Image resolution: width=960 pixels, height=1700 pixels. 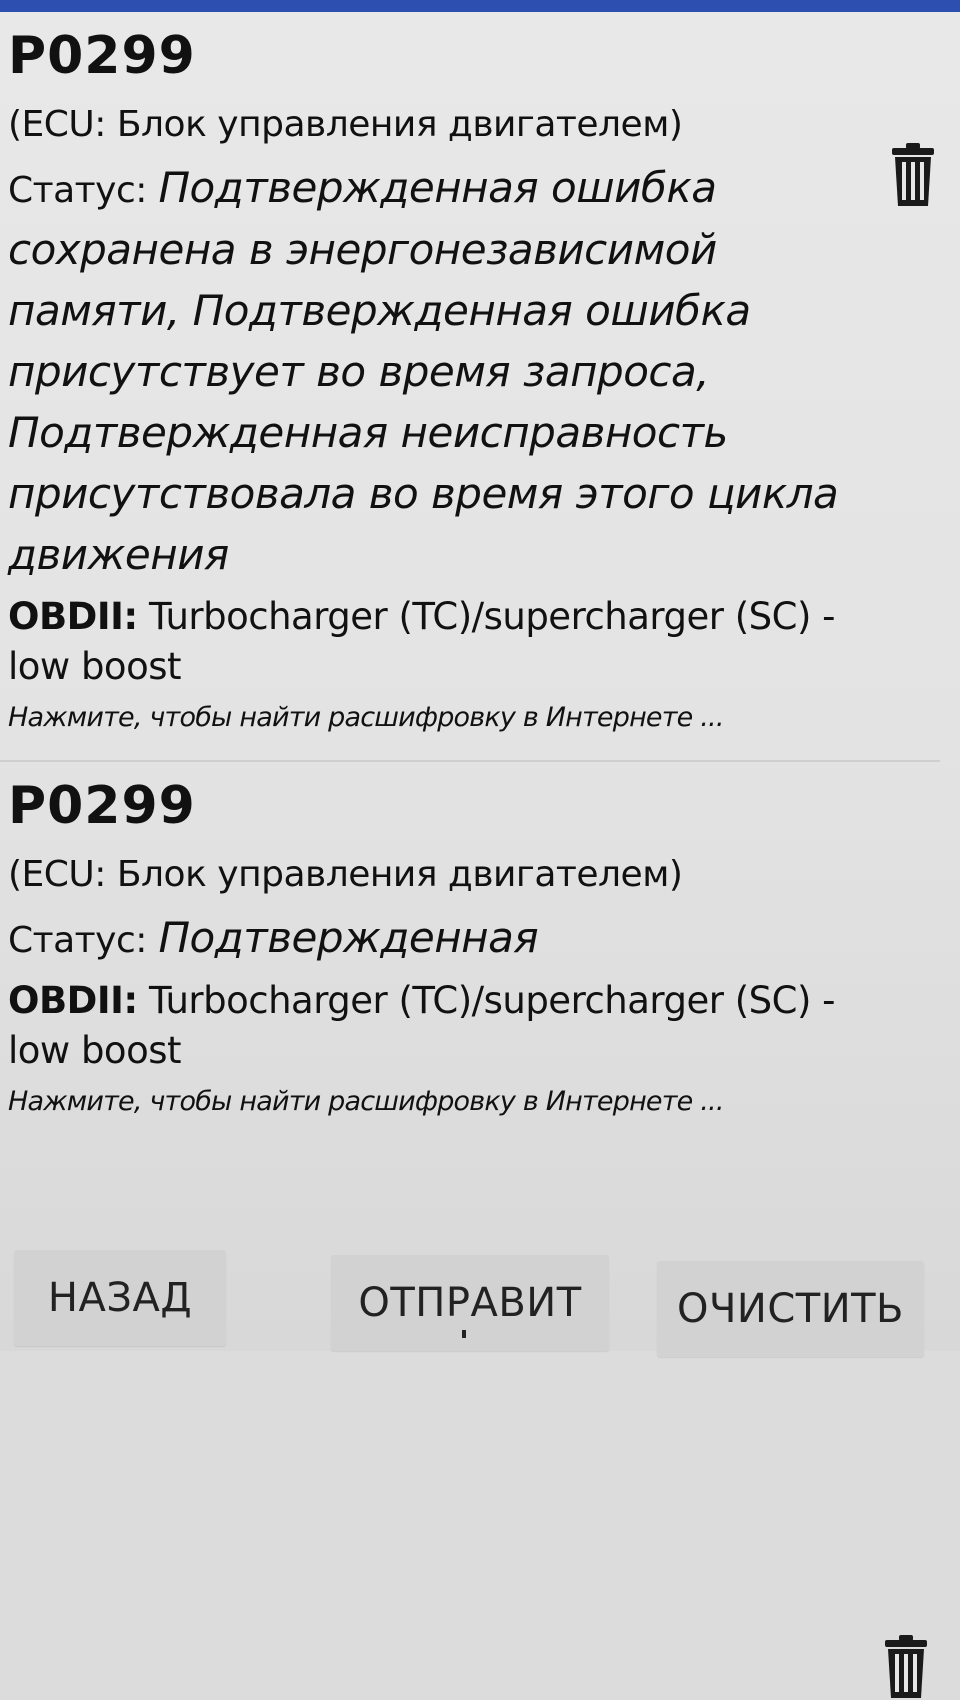 I want to click on send-button: ОТПРАВИТ, so click(x=470, y=1303).